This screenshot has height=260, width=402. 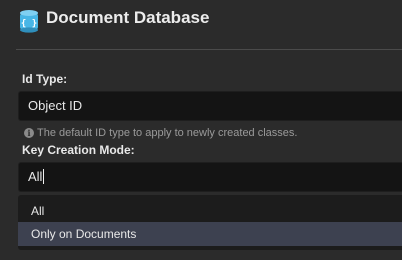 I want to click on dropdown-option-only-on-documents: Only on Documents, so click(x=210, y=234).